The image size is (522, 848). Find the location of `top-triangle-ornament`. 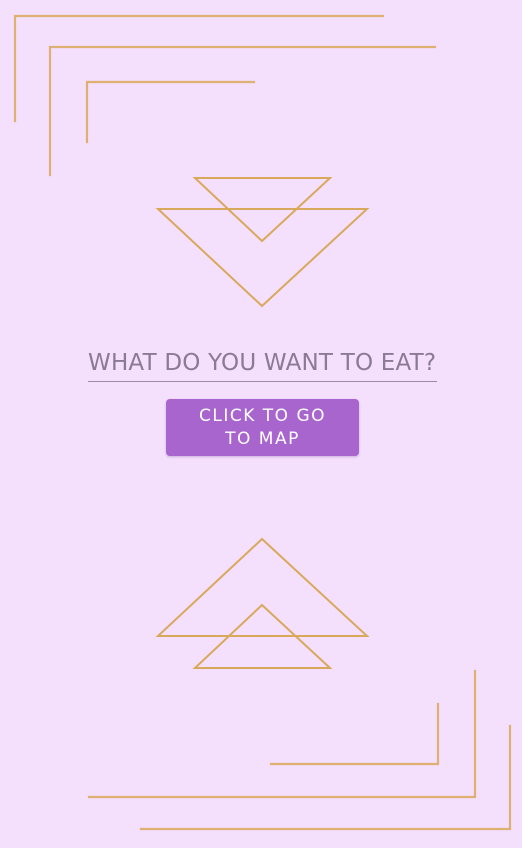

top-triangle-ornament is located at coordinates (262, 242).